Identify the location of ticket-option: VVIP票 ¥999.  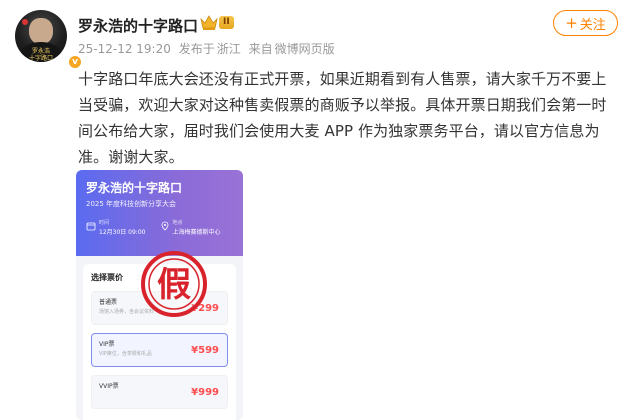
(159, 392).